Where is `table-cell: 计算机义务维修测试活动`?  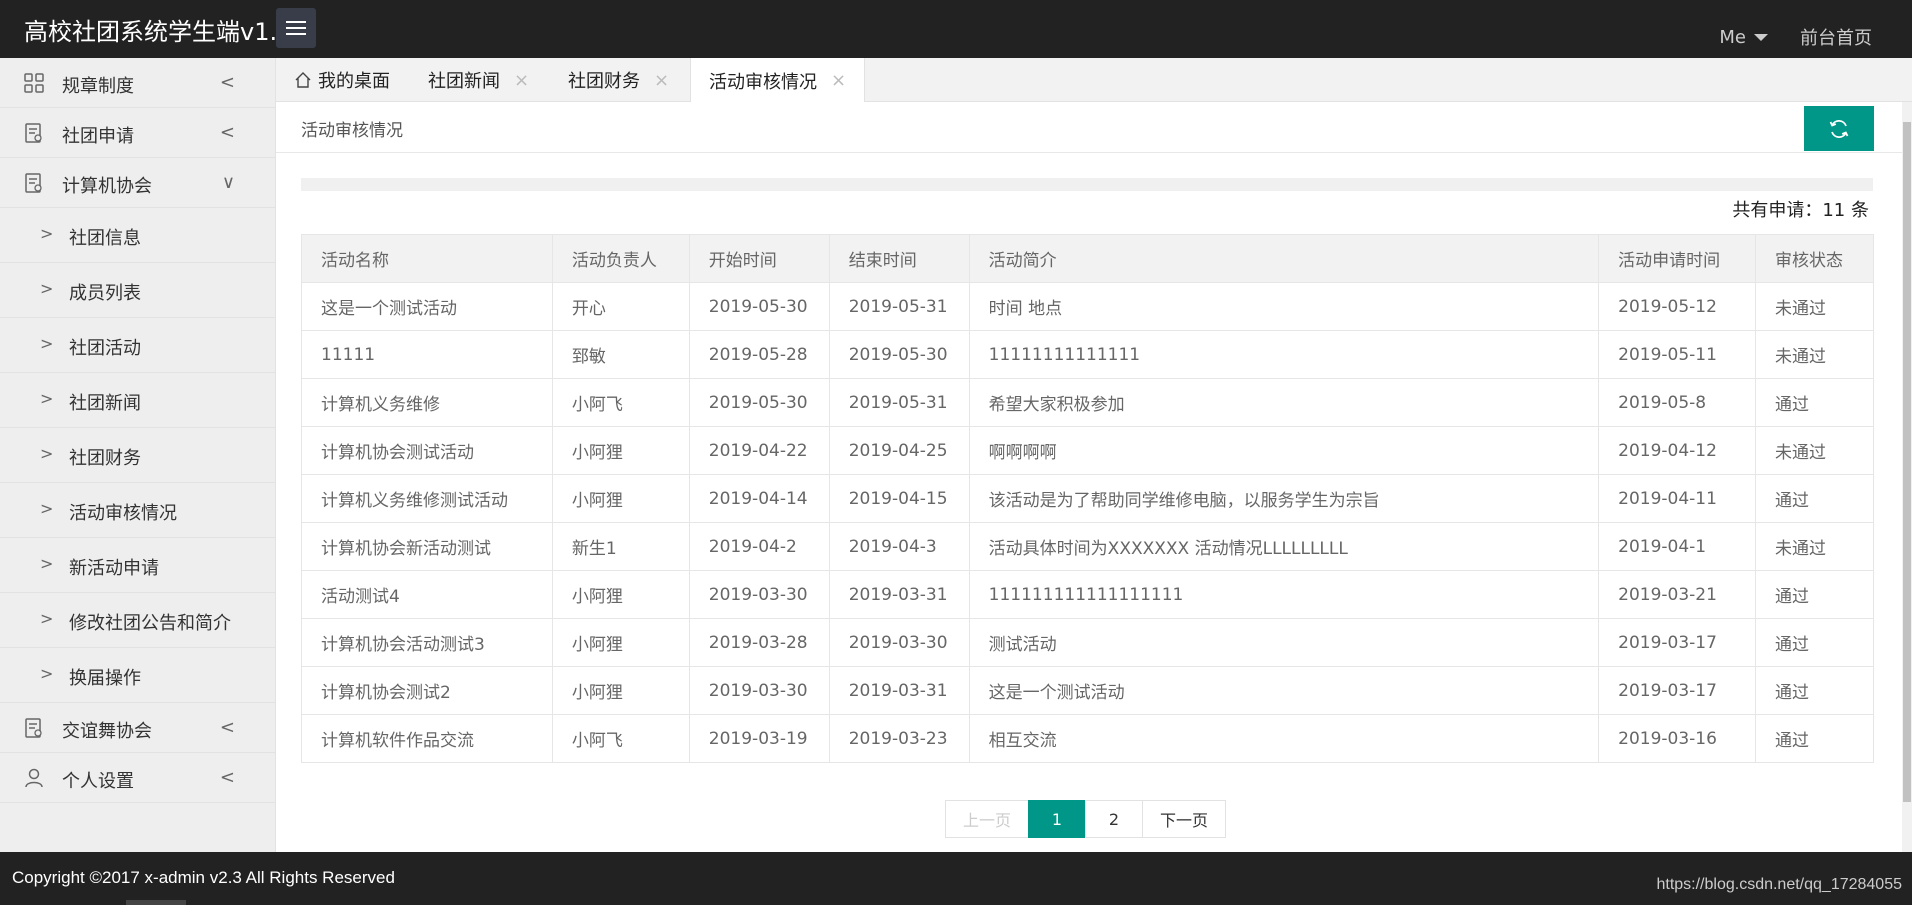 table-cell: 计算机义务维修测试活动 is located at coordinates (427, 498).